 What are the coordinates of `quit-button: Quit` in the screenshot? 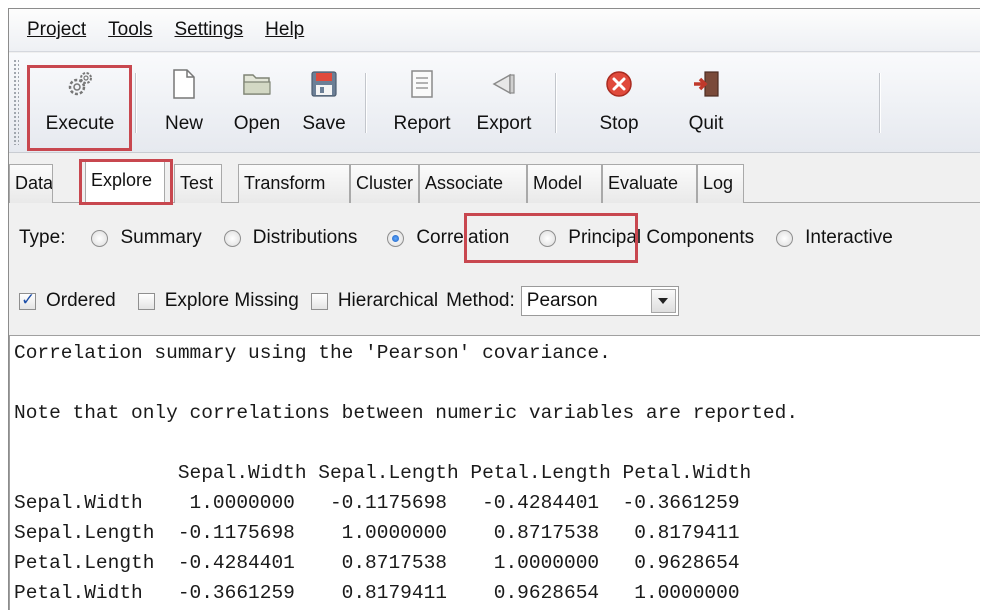 It's located at (706, 103).